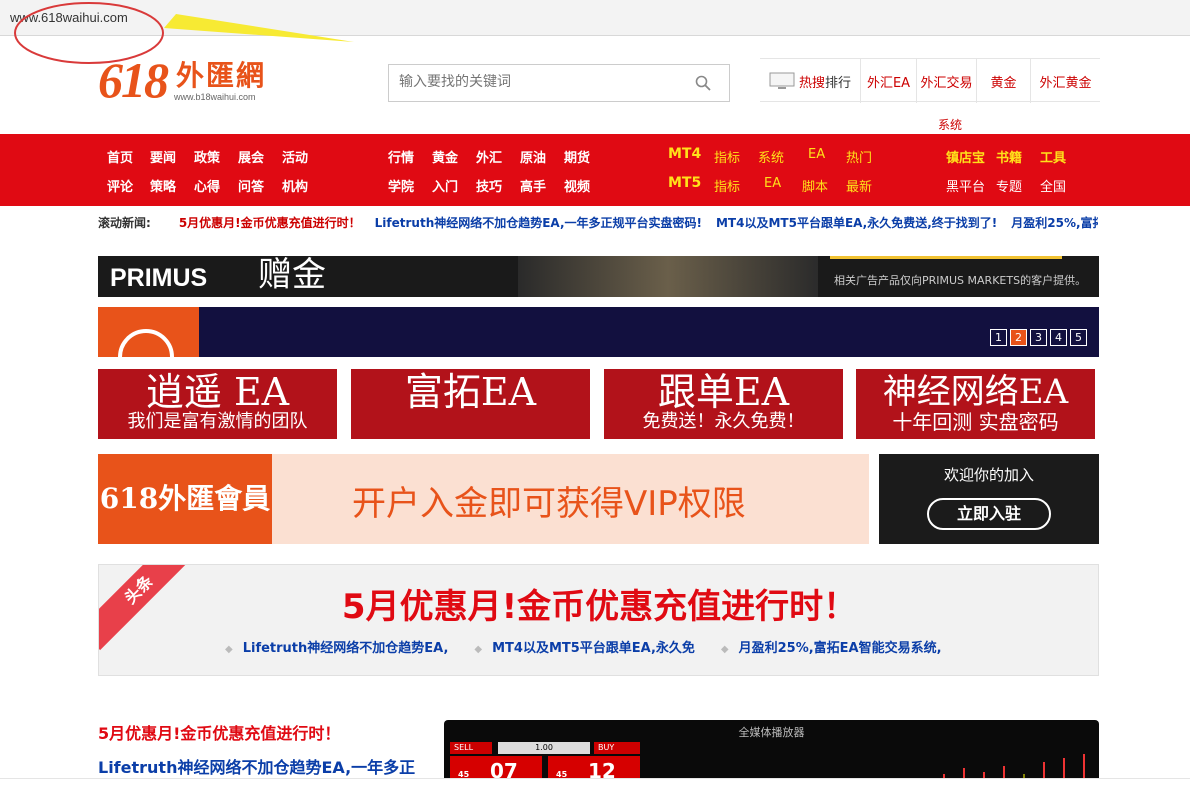 The width and height of the screenshot is (1190, 788). I want to click on primus-gift: 赠金, so click(292, 275).